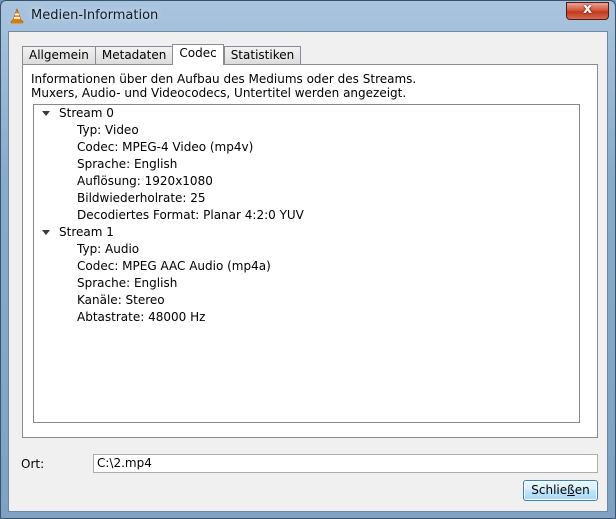  I want to click on tab-codec: Codec, so click(198, 54).